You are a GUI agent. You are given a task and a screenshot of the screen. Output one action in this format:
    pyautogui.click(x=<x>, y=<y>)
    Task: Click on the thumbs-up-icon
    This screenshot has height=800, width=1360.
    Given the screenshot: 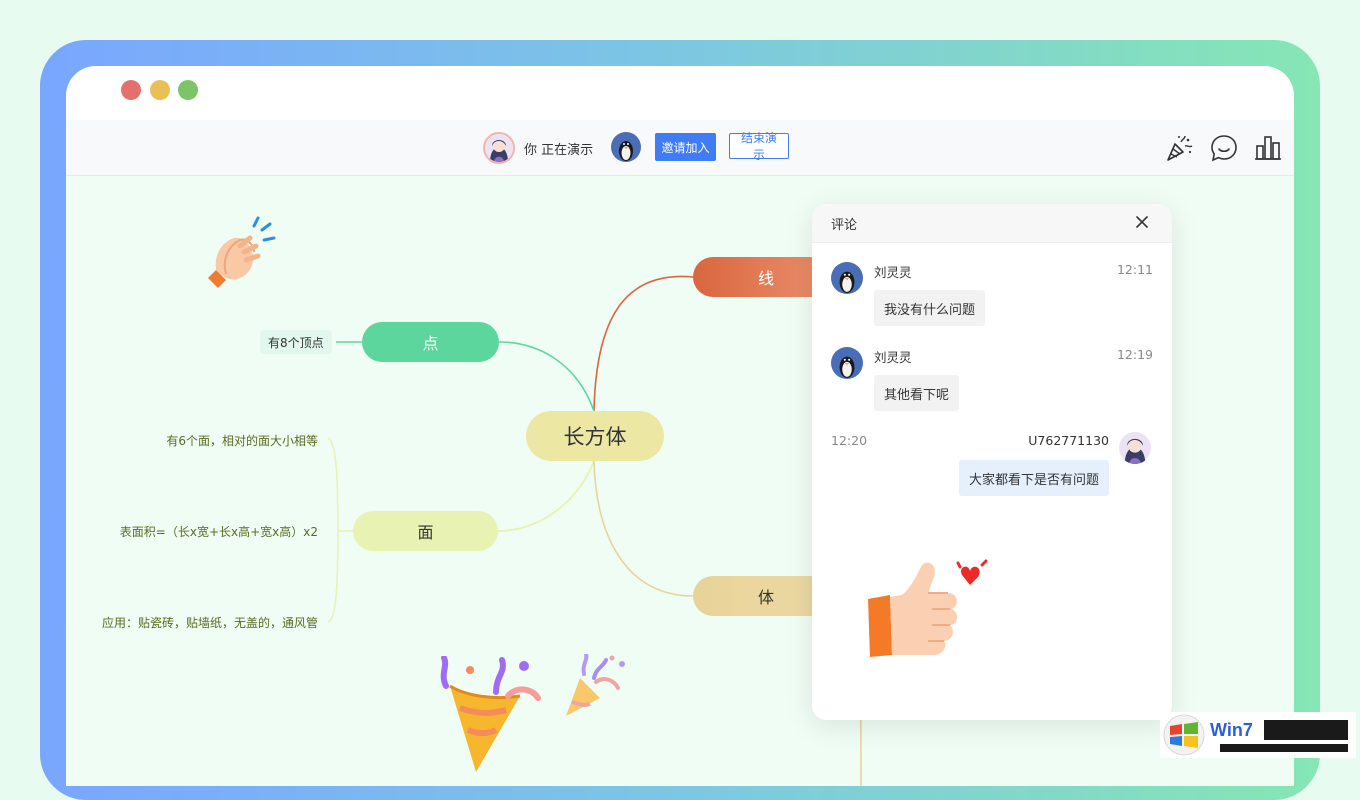 What is the action you would take?
    pyautogui.click(x=927, y=614)
    